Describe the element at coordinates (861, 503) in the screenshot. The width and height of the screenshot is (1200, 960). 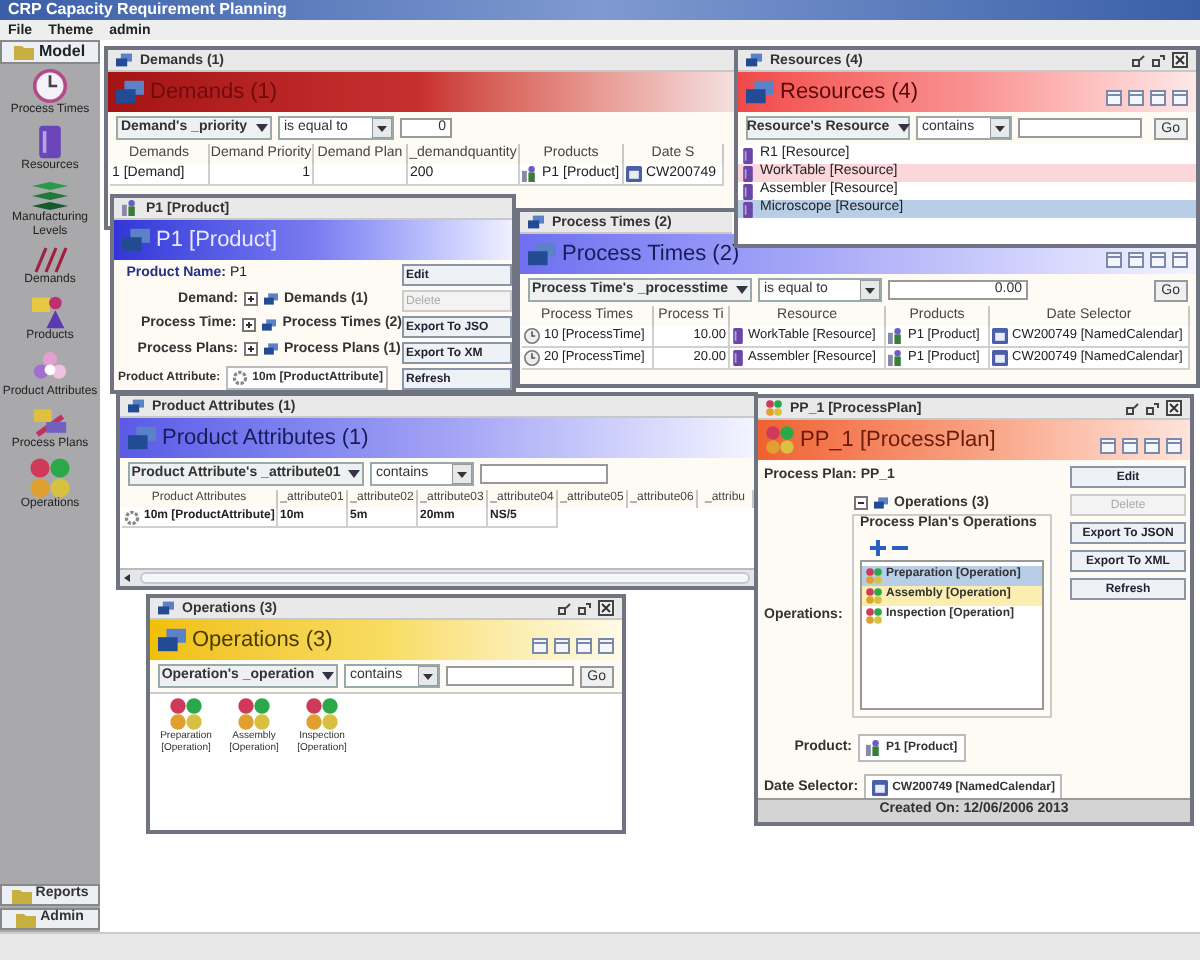
I see `collapse-icon` at that location.